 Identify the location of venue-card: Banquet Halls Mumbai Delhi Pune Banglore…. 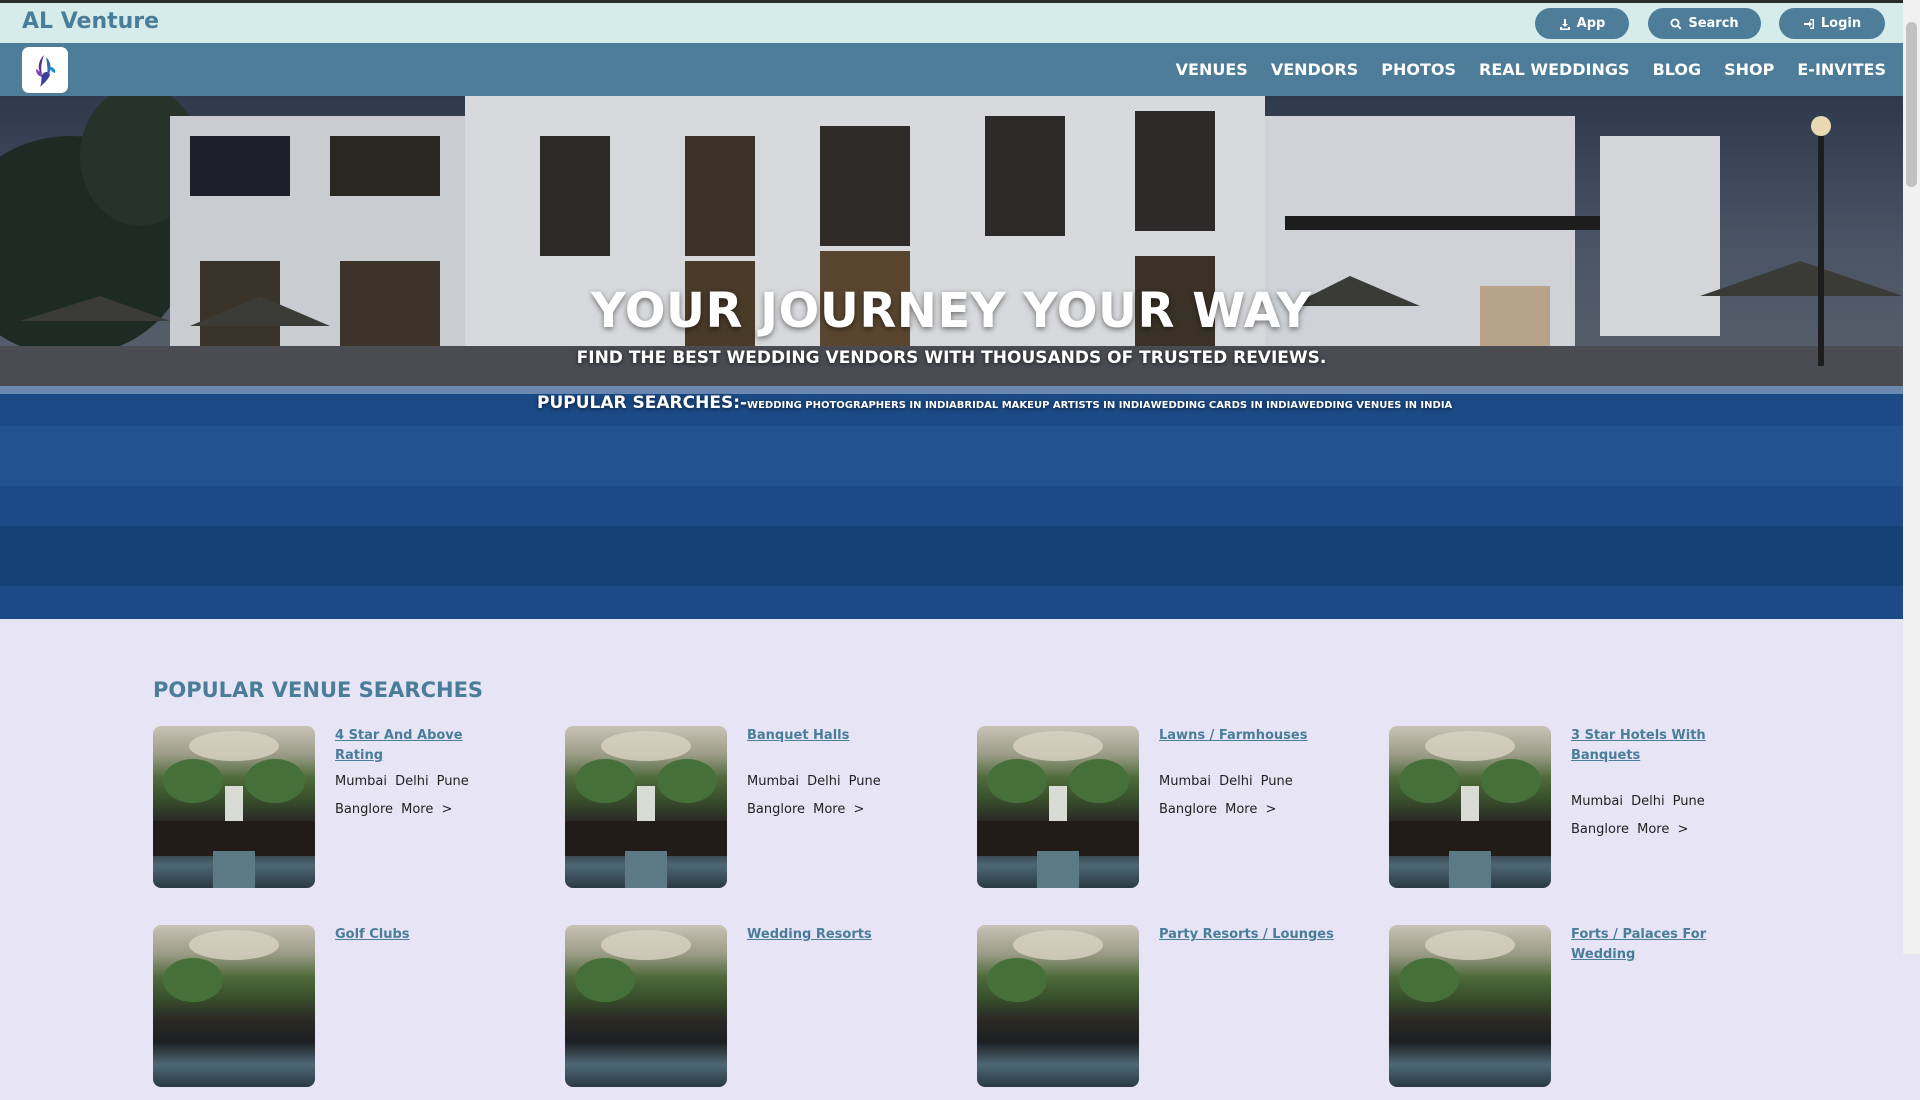
(745, 813).